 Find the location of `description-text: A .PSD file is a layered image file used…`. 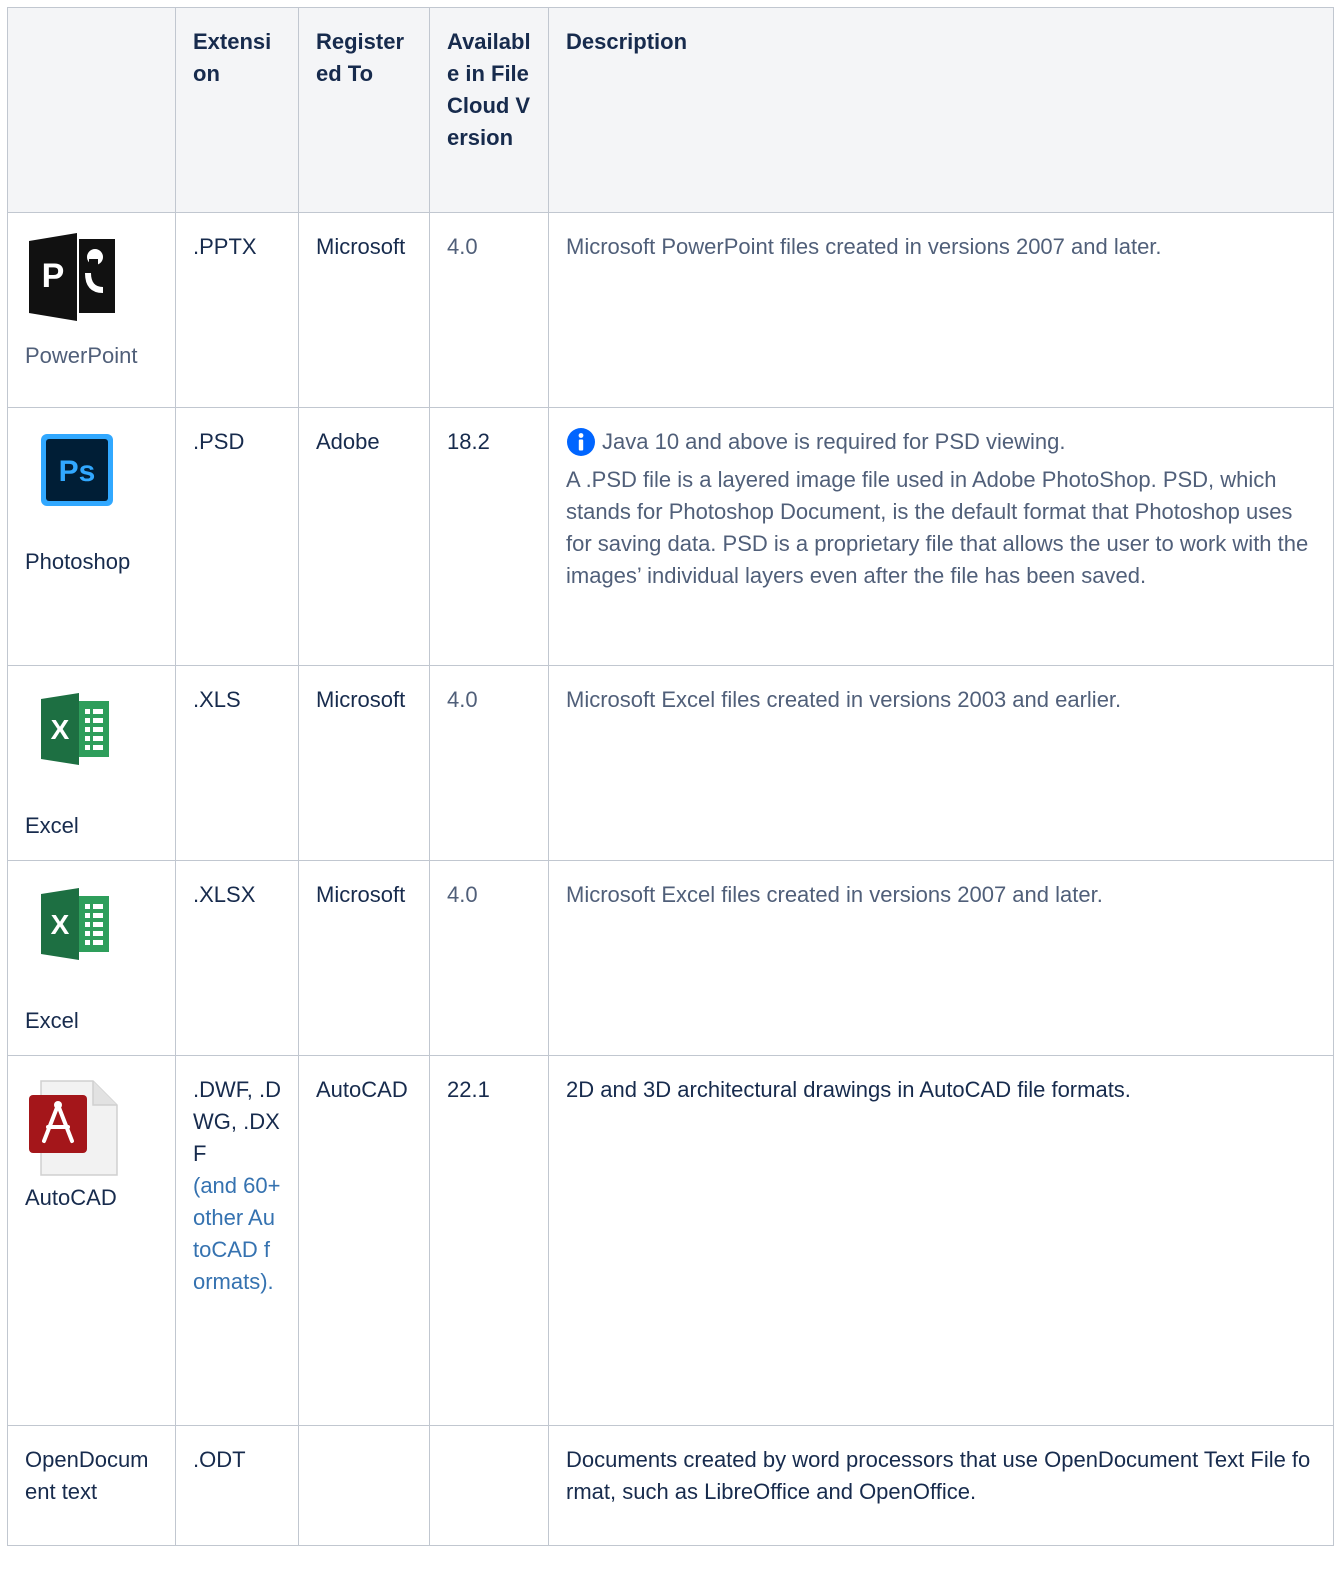

description-text: A .PSD file is a layered image file used… is located at coordinates (937, 527).